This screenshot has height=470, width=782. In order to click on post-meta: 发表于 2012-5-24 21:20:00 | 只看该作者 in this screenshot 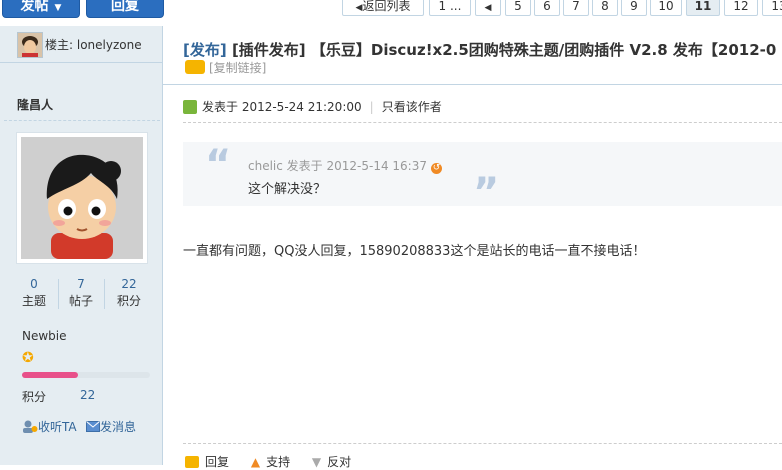, I will do `click(312, 106)`.